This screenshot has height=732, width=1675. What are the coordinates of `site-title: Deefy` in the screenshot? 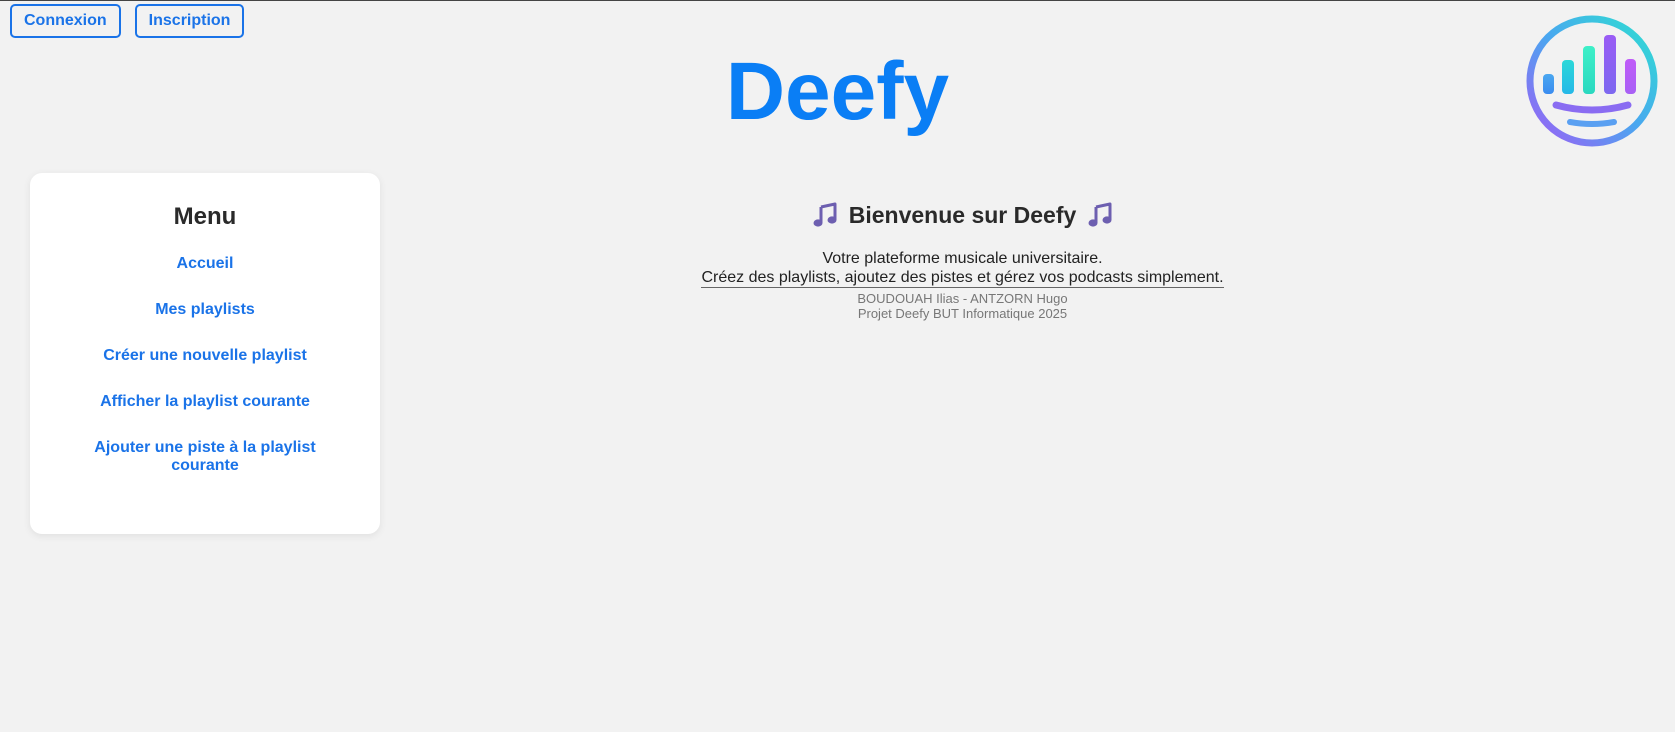 It's located at (837, 91).